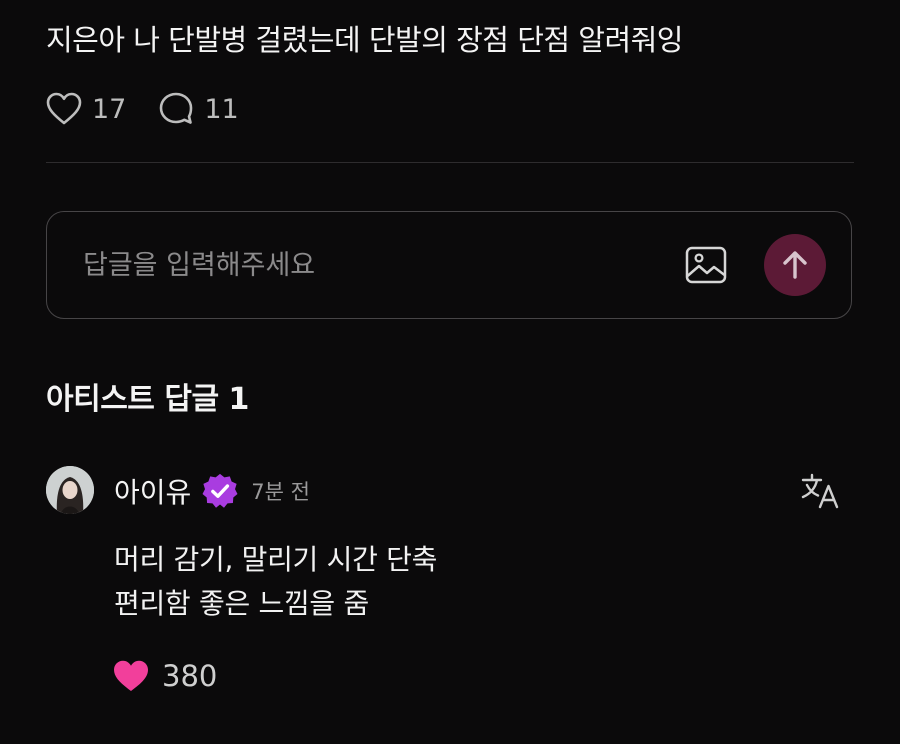  What do you see at coordinates (147, 399) in the screenshot?
I see `artist-reply-title: 아티스트 답글 1` at bounding box center [147, 399].